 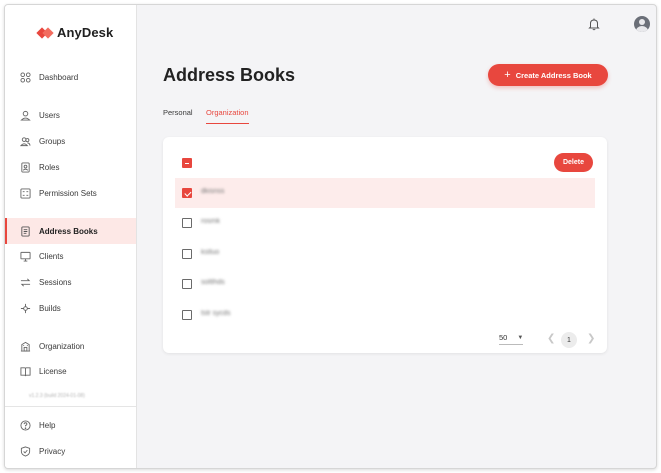 I want to click on sidebar-item-label: Roles, so click(x=49, y=167).